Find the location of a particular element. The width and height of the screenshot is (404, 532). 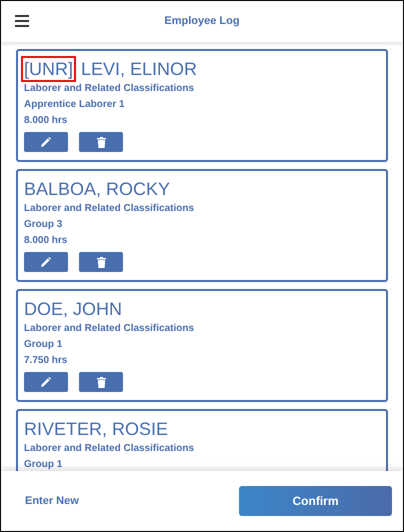

group-text: Apprentice Laborer 1 is located at coordinates (74, 105).